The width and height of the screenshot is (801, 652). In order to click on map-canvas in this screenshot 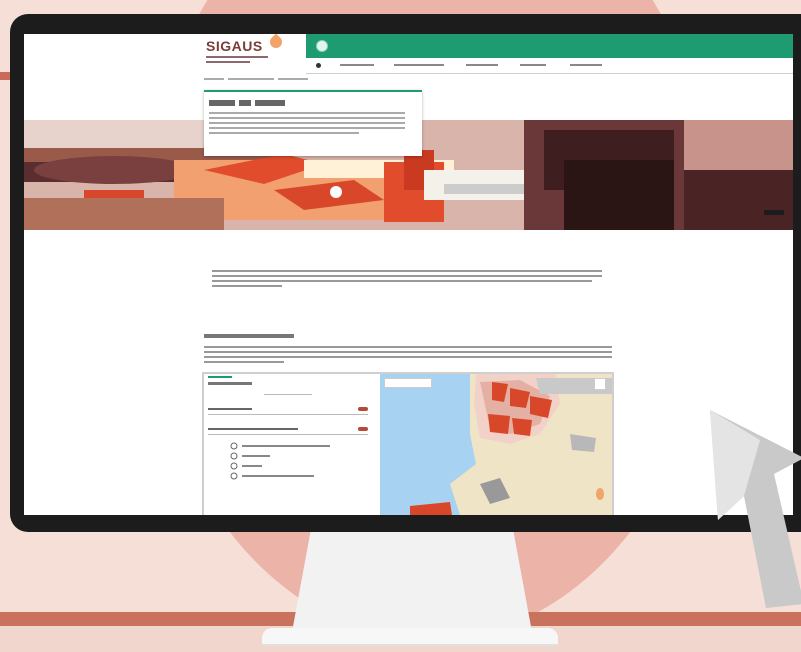, I will do `click(496, 444)`.